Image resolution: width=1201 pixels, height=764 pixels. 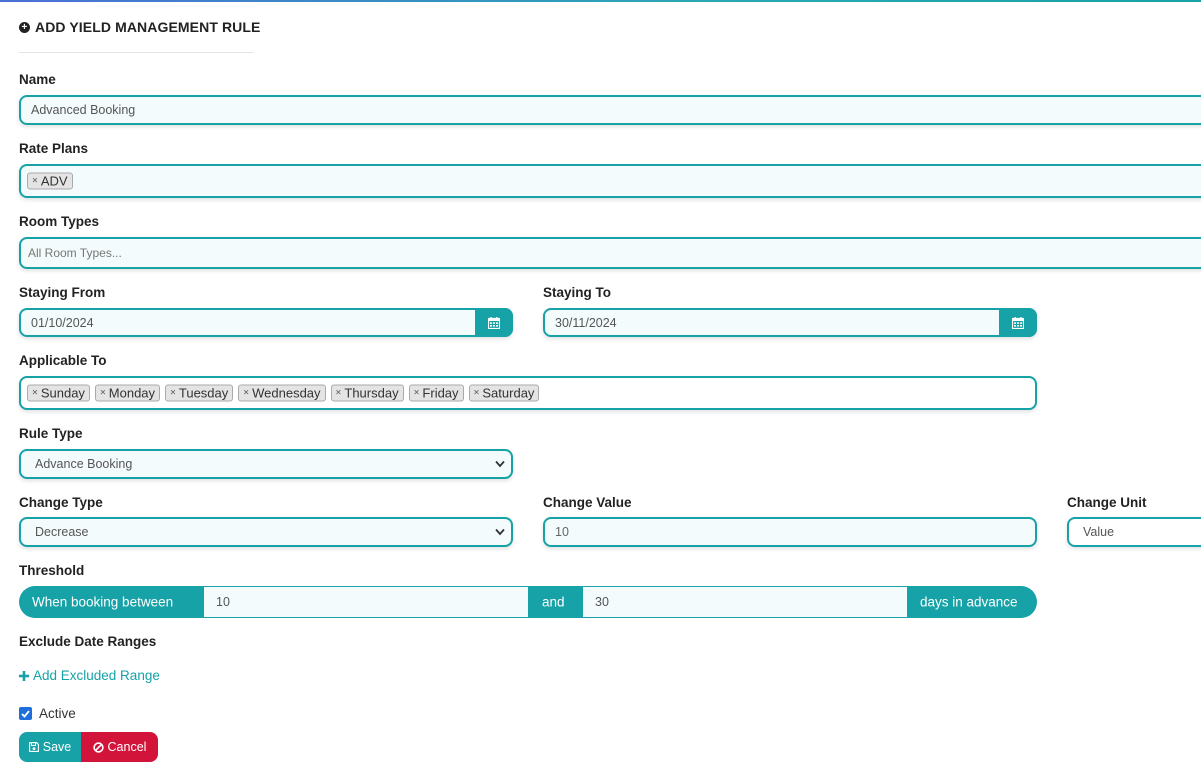 I want to click on tag-label: Friday, so click(x=440, y=393).